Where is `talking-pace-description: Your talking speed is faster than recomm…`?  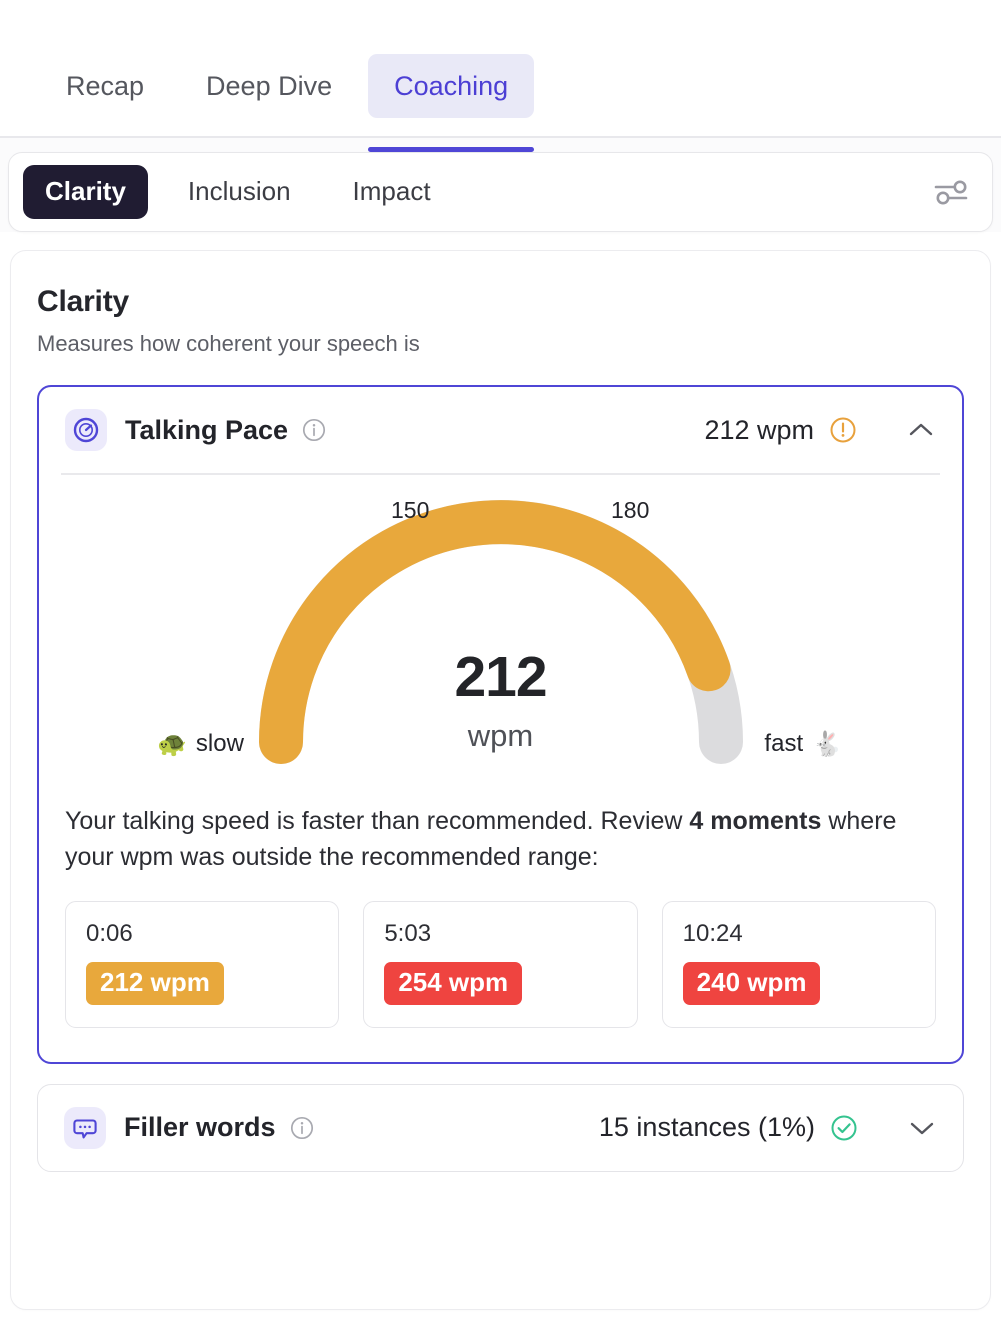
talking-pace-description: Your talking speed is faster than recomm… is located at coordinates (500, 839).